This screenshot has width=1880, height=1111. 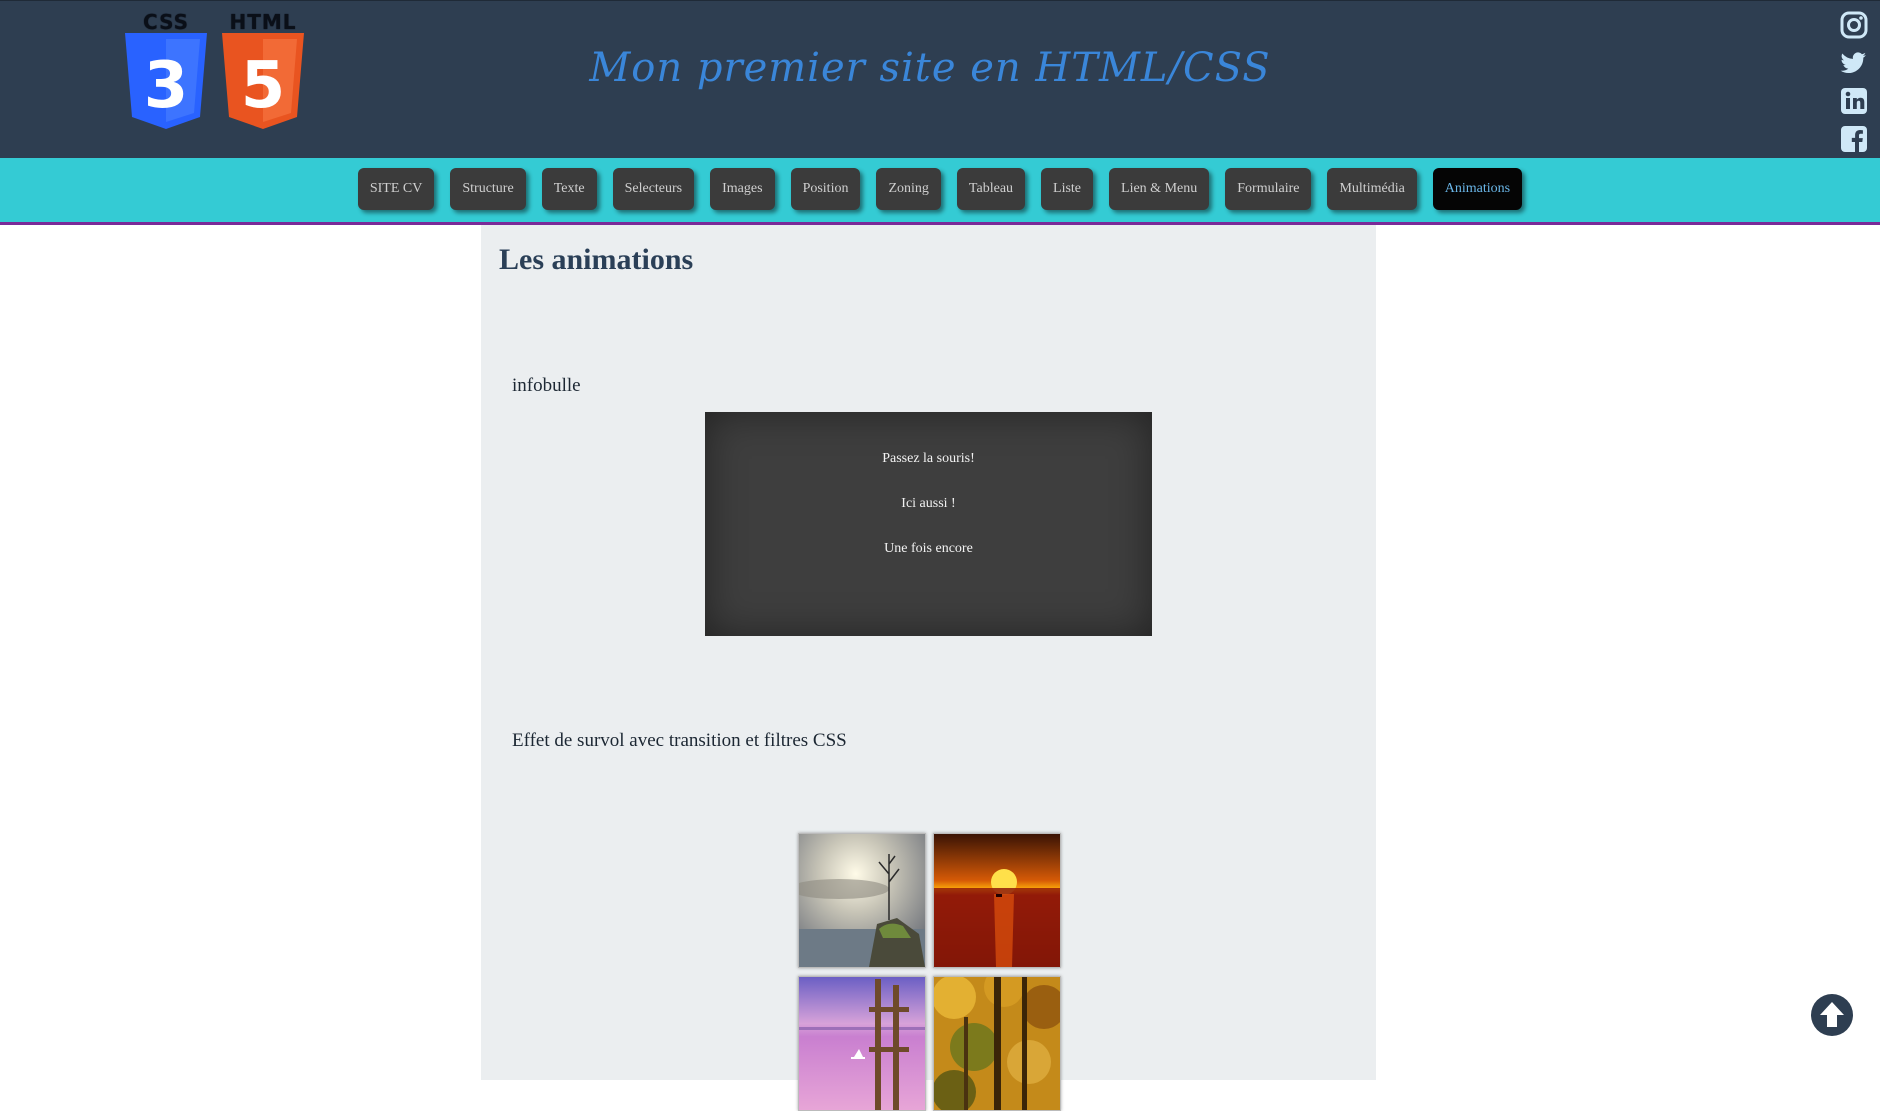 What do you see at coordinates (653, 189) in the screenshot?
I see `nav-item-selecteurs: Selecteurs` at bounding box center [653, 189].